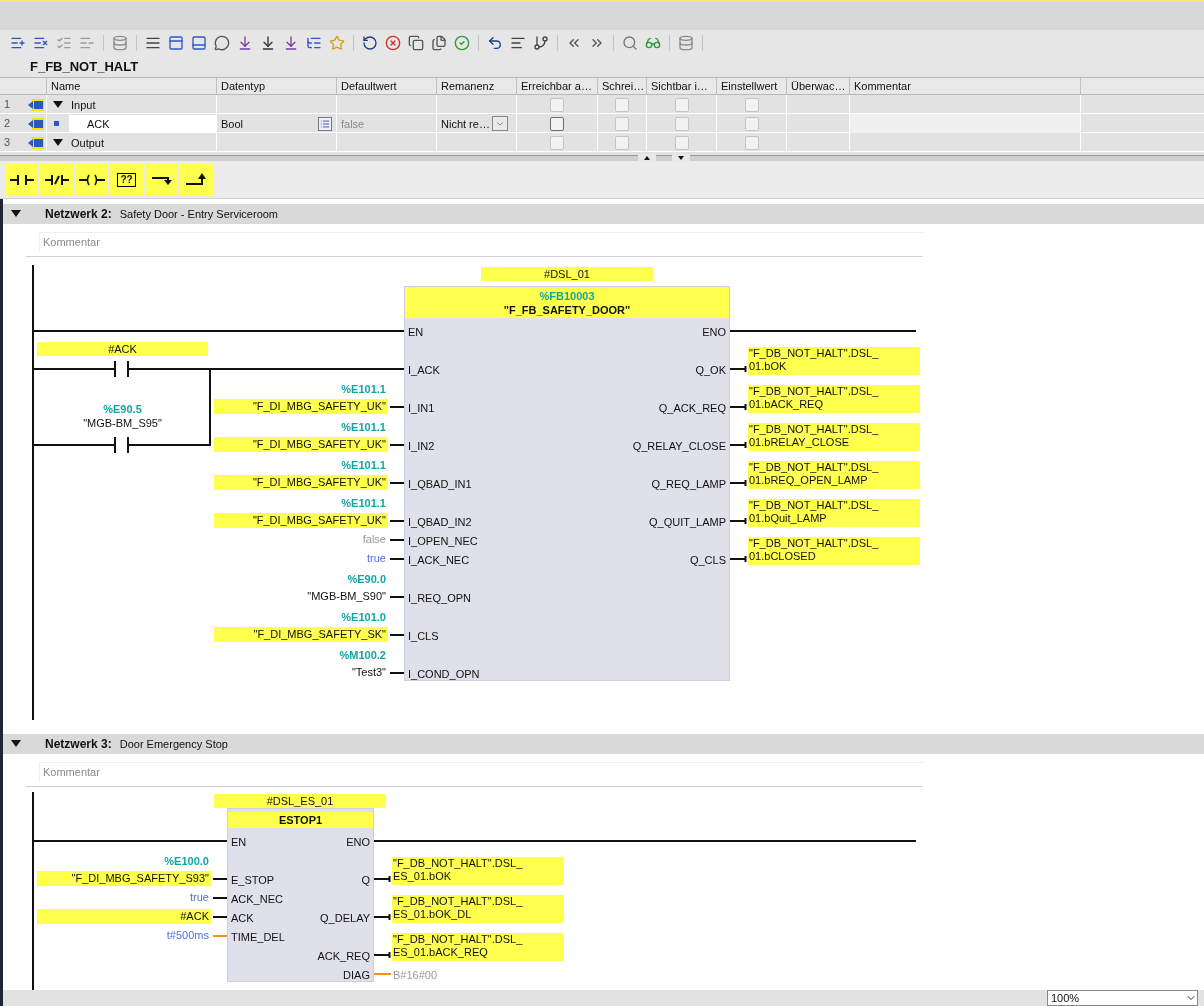  Describe the element at coordinates (964, 86) in the screenshot. I see `column-header: Kommentar` at that location.